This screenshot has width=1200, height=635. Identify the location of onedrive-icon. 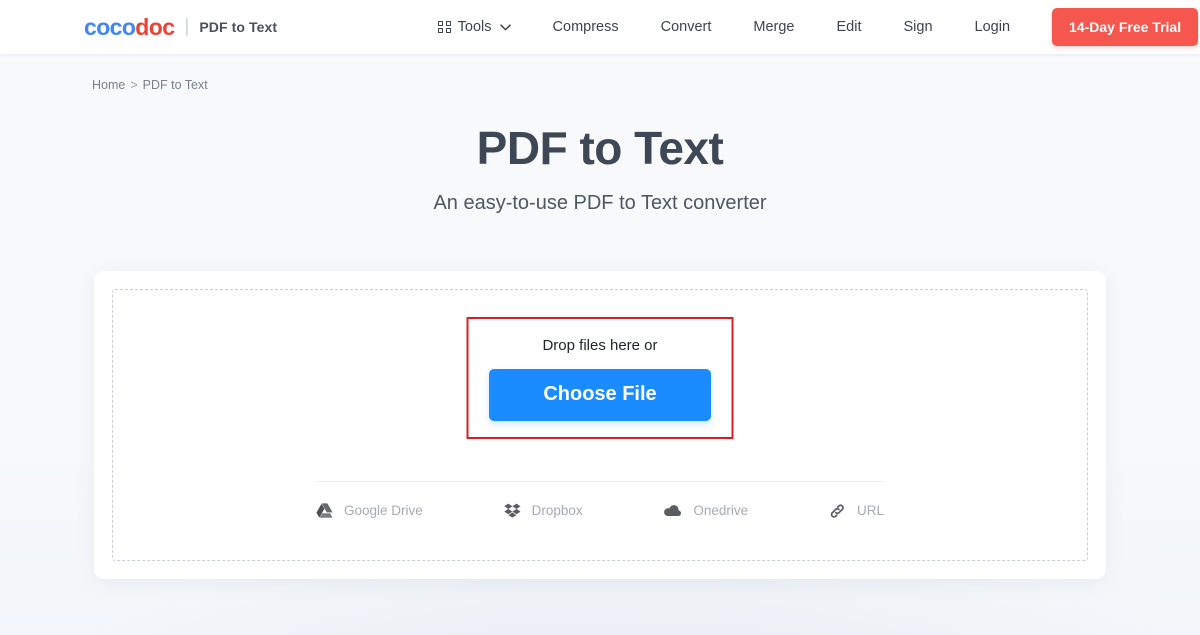
(672, 510).